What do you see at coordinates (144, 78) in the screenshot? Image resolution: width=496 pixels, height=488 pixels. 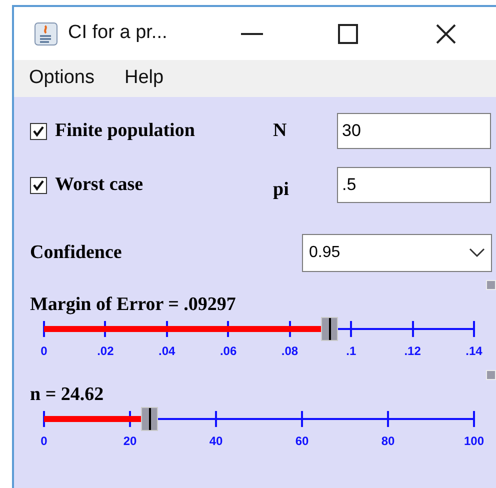 I see `menu-item: Help` at bounding box center [144, 78].